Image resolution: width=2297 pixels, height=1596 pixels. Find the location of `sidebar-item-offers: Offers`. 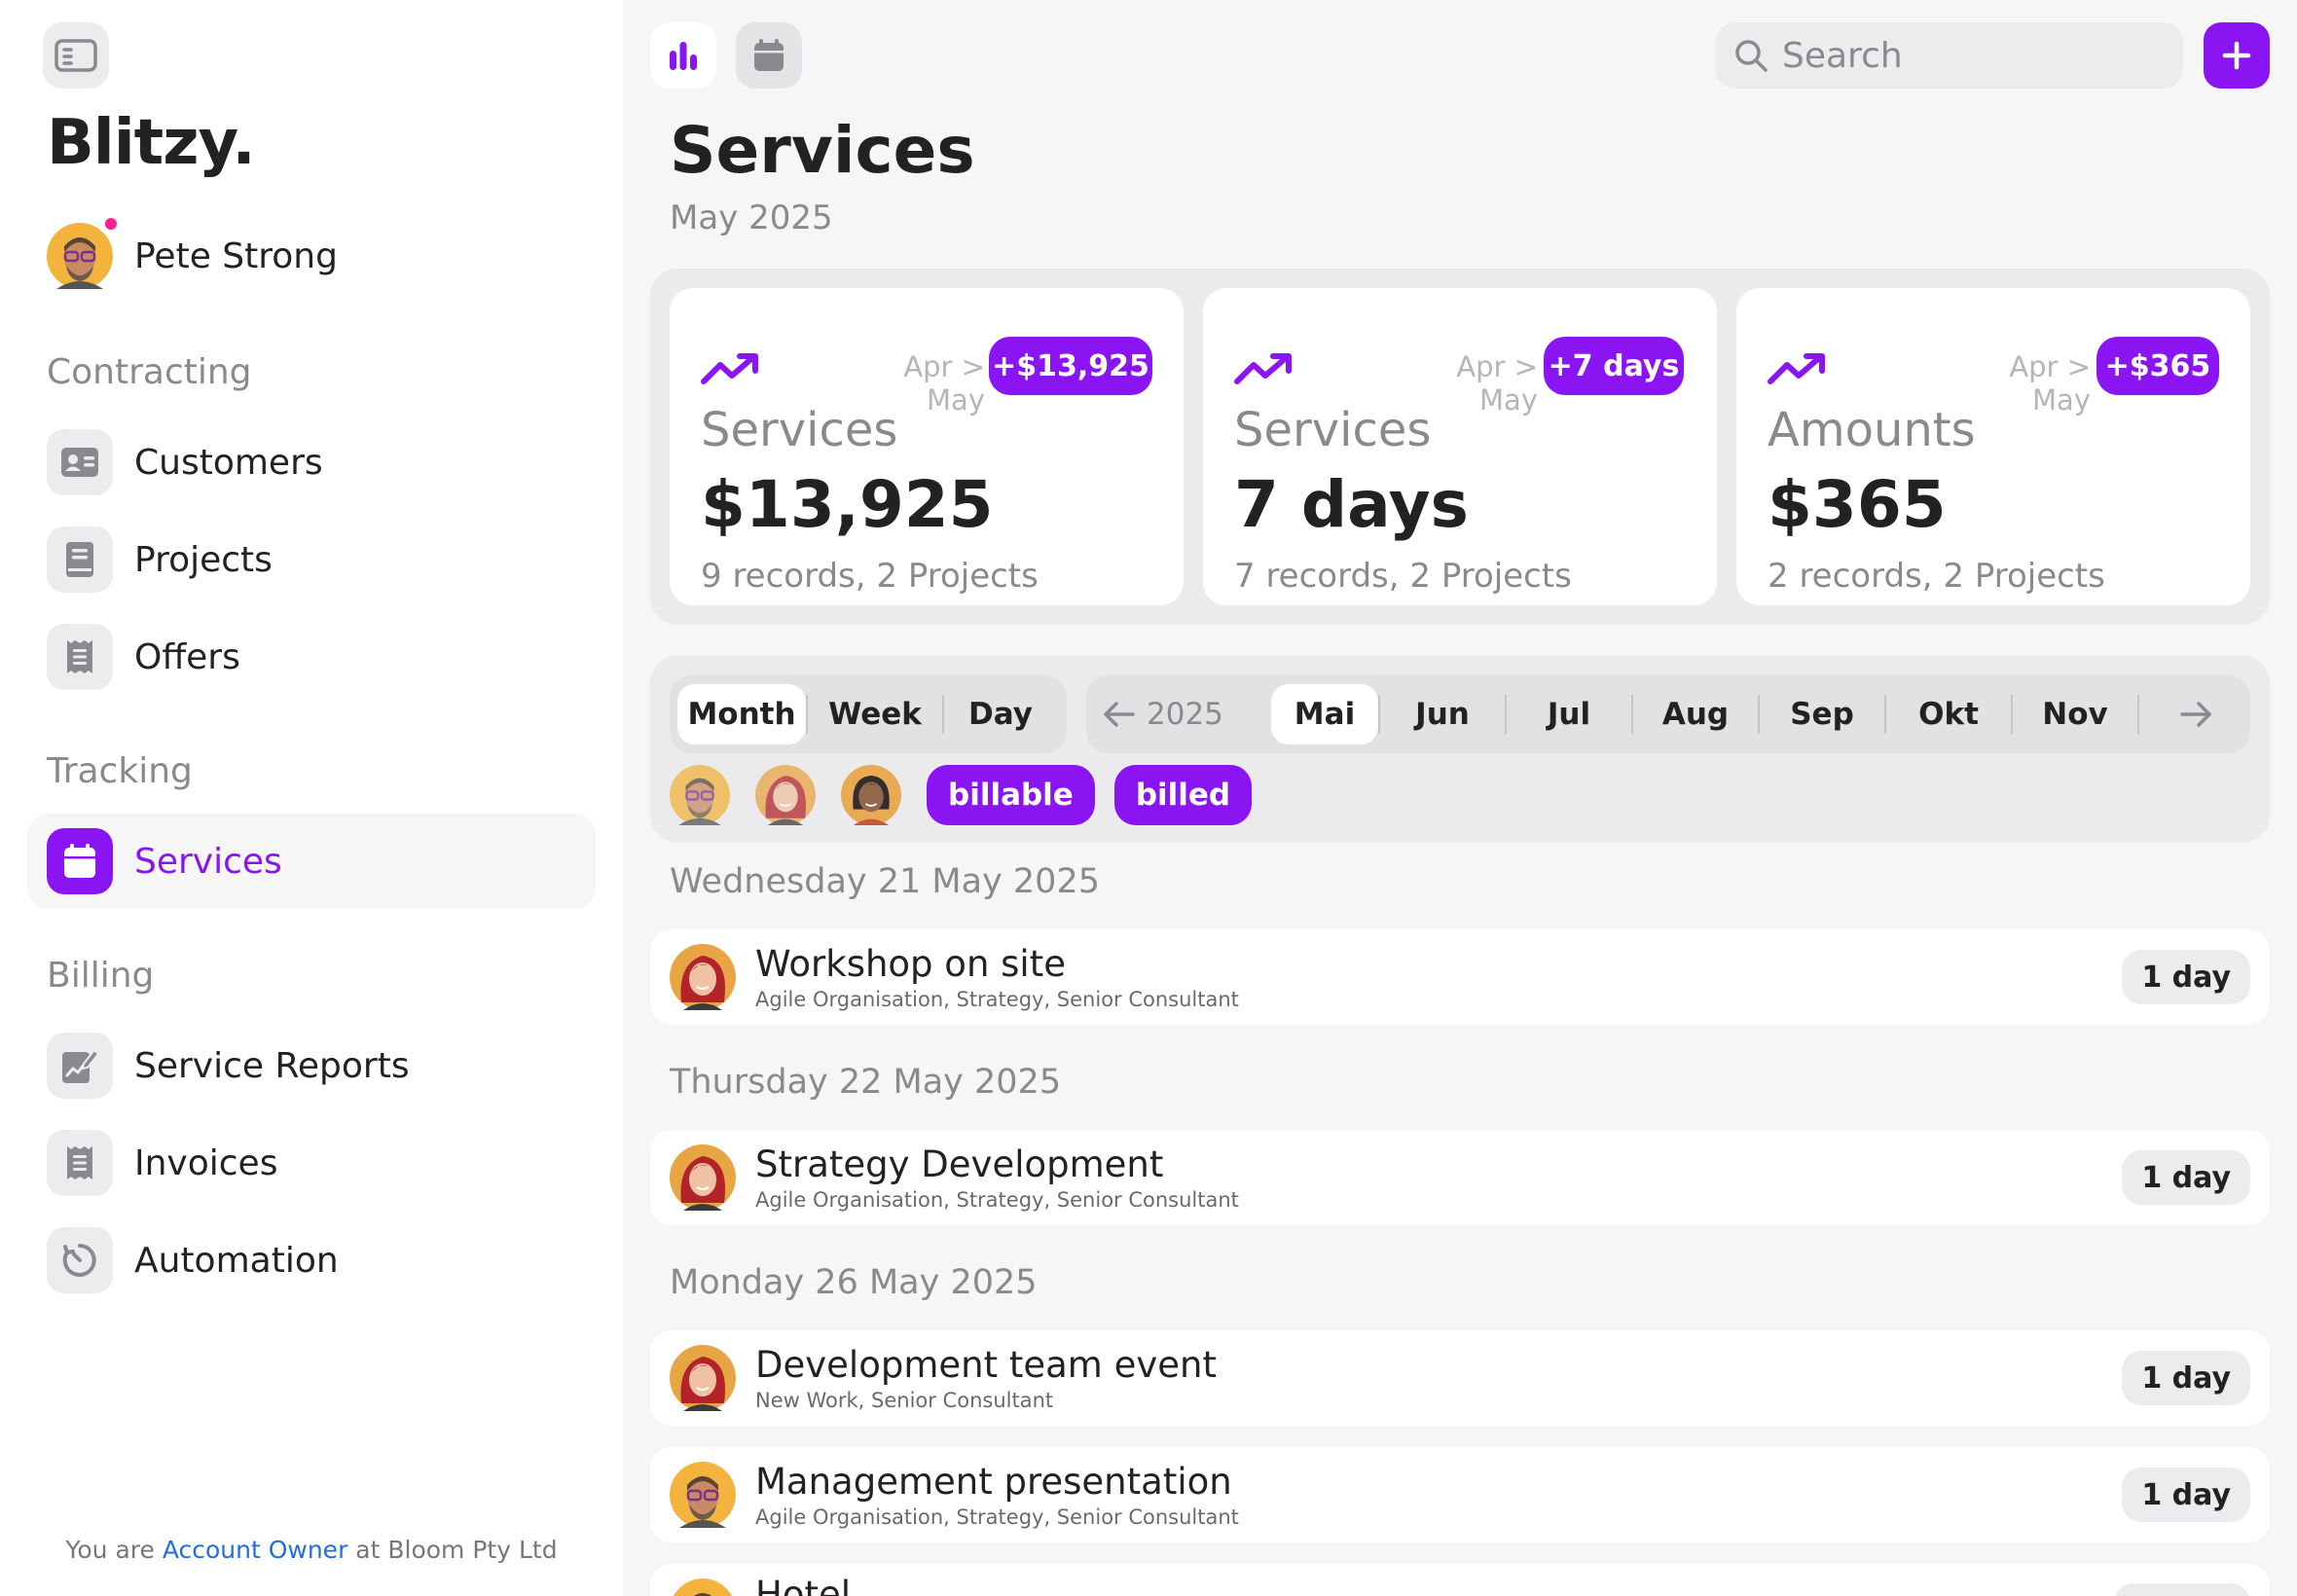

sidebar-item-offers: Offers is located at coordinates (311, 657).